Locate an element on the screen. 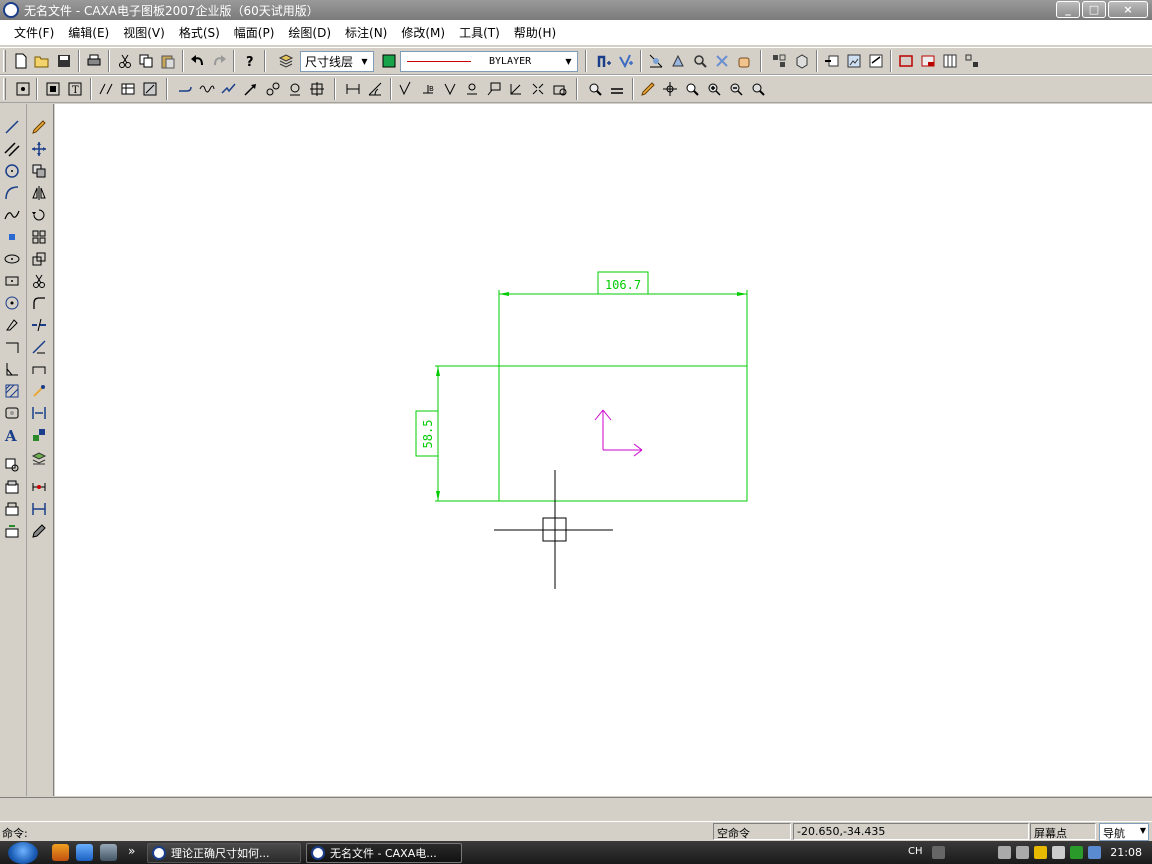 The image size is (1152, 864). nav-select: 导航 ▼ is located at coordinates (1124, 832).